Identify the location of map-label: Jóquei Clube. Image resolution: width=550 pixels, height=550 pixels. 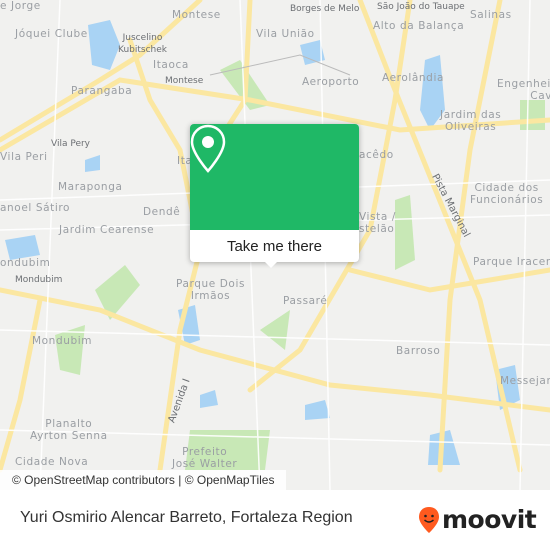
(51, 34).